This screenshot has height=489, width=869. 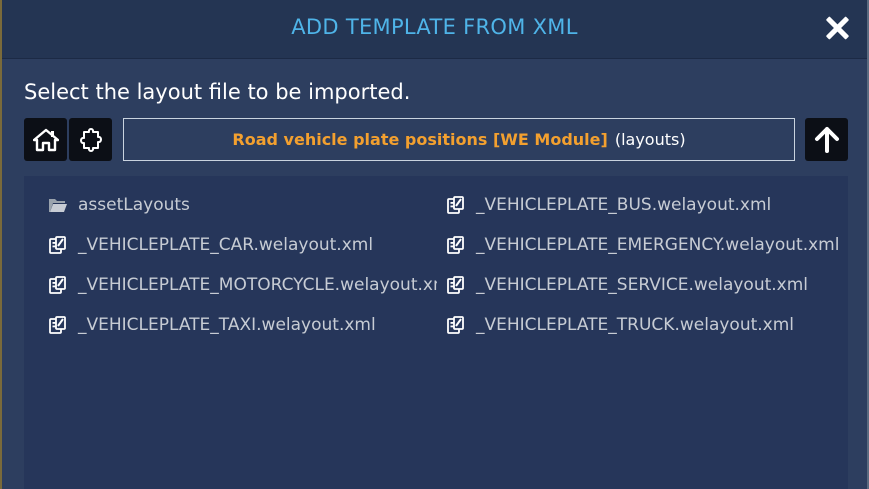 What do you see at coordinates (642, 285) in the screenshot?
I see `file-label: _VEHICLEPLATE_SERVICE.welayout.xml` at bounding box center [642, 285].